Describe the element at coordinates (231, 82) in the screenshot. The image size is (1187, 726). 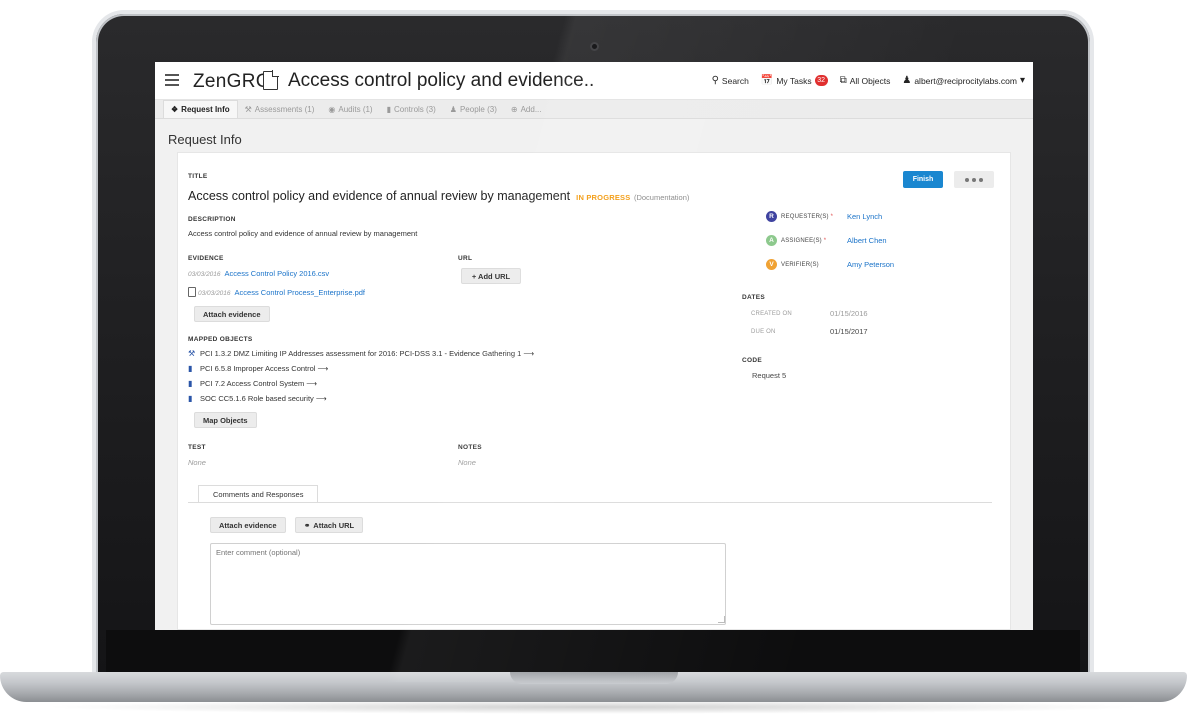
I see `brand-logo: ZenGRC` at that location.